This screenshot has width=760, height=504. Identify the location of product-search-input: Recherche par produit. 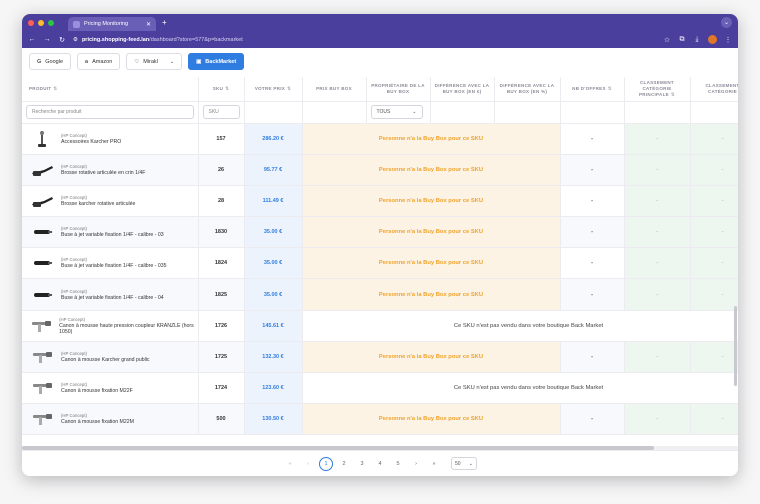
(110, 112).